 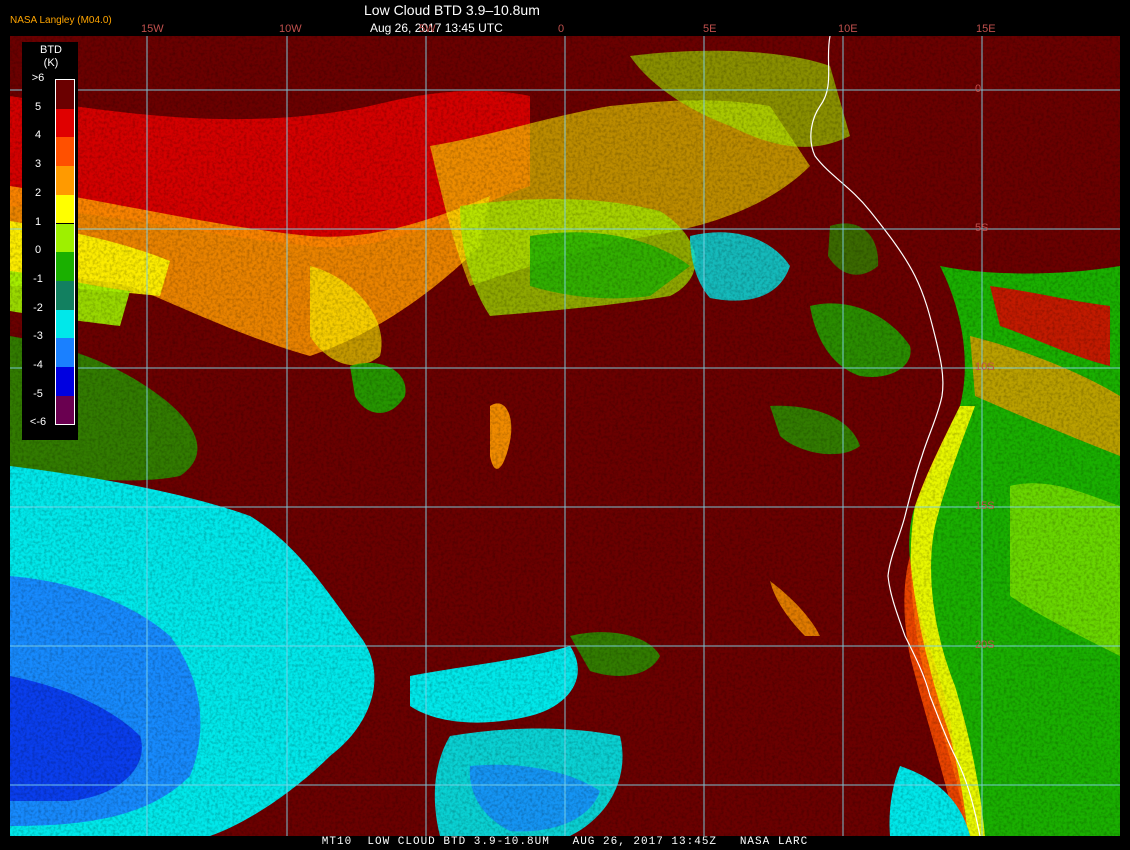 What do you see at coordinates (710, 29) in the screenshot?
I see `lon-label-5e: 5E` at bounding box center [710, 29].